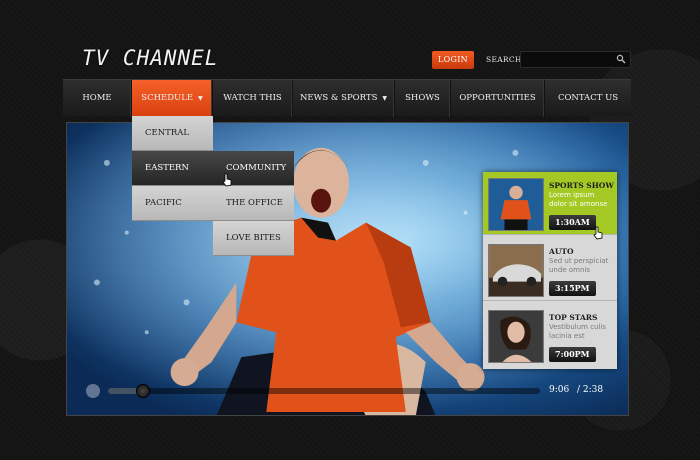 The image size is (700, 460). I want to click on nav-label: SHOWS, so click(422, 98).